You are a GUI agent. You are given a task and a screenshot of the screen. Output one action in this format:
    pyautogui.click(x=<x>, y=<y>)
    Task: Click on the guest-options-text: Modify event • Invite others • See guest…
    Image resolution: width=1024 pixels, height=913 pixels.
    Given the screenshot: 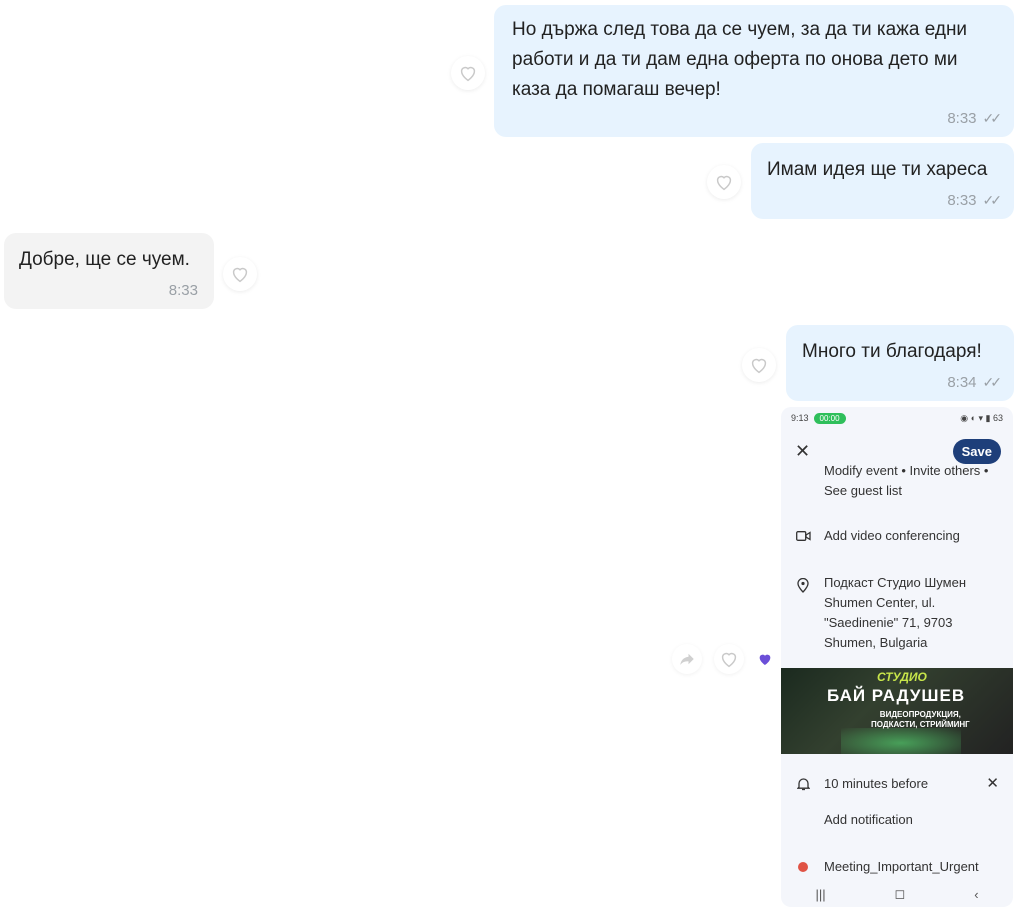 What is the action you would take?
    pyautogui.click(x=906, y=480)
    